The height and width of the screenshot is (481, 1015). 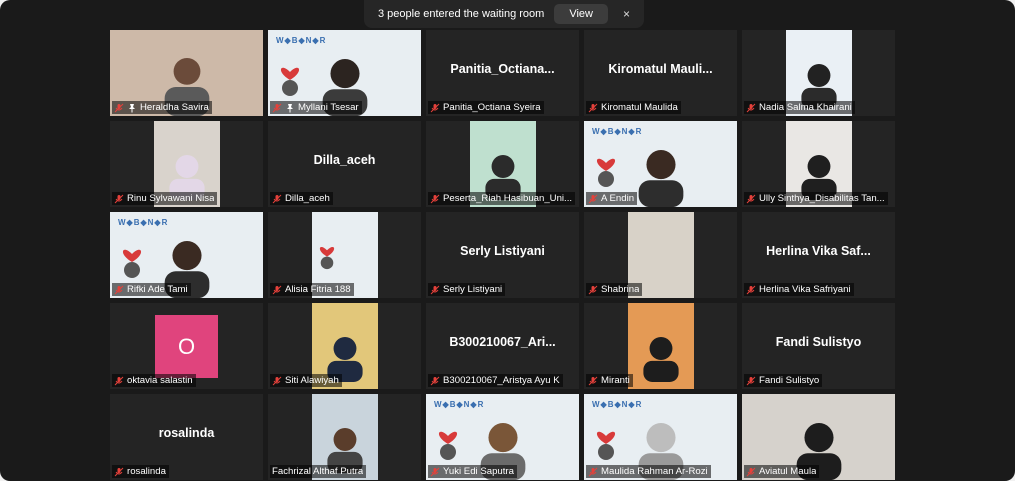 I want to click on participant-label: rosalinda, so click(x=140, y=471).